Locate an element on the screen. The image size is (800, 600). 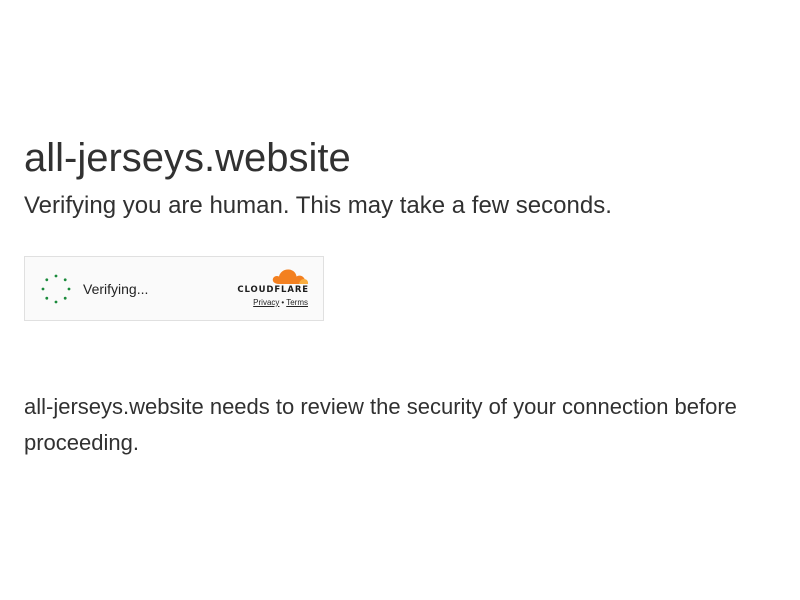
widget-links: Privacy • Terms is located at coordinates (280, 303).